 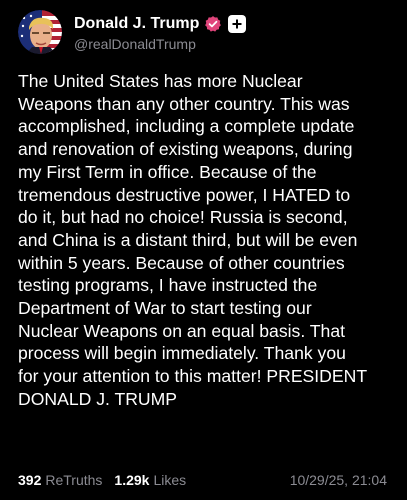 I want to click on avatar-image, so click(x=40, y=32).